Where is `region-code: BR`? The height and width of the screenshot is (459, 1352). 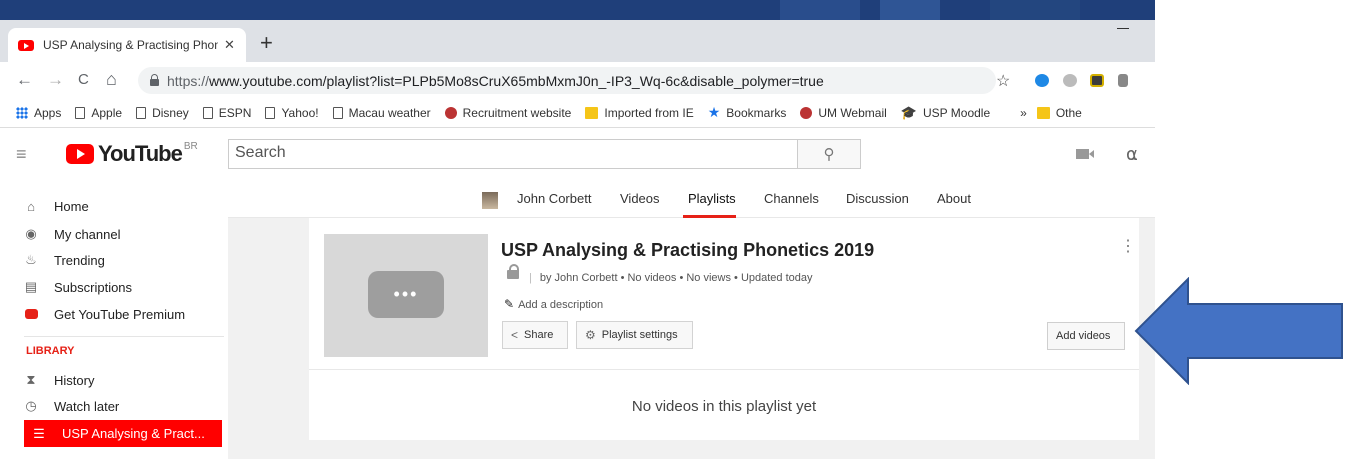 region-code: BR is located at coordinates (190, 146).